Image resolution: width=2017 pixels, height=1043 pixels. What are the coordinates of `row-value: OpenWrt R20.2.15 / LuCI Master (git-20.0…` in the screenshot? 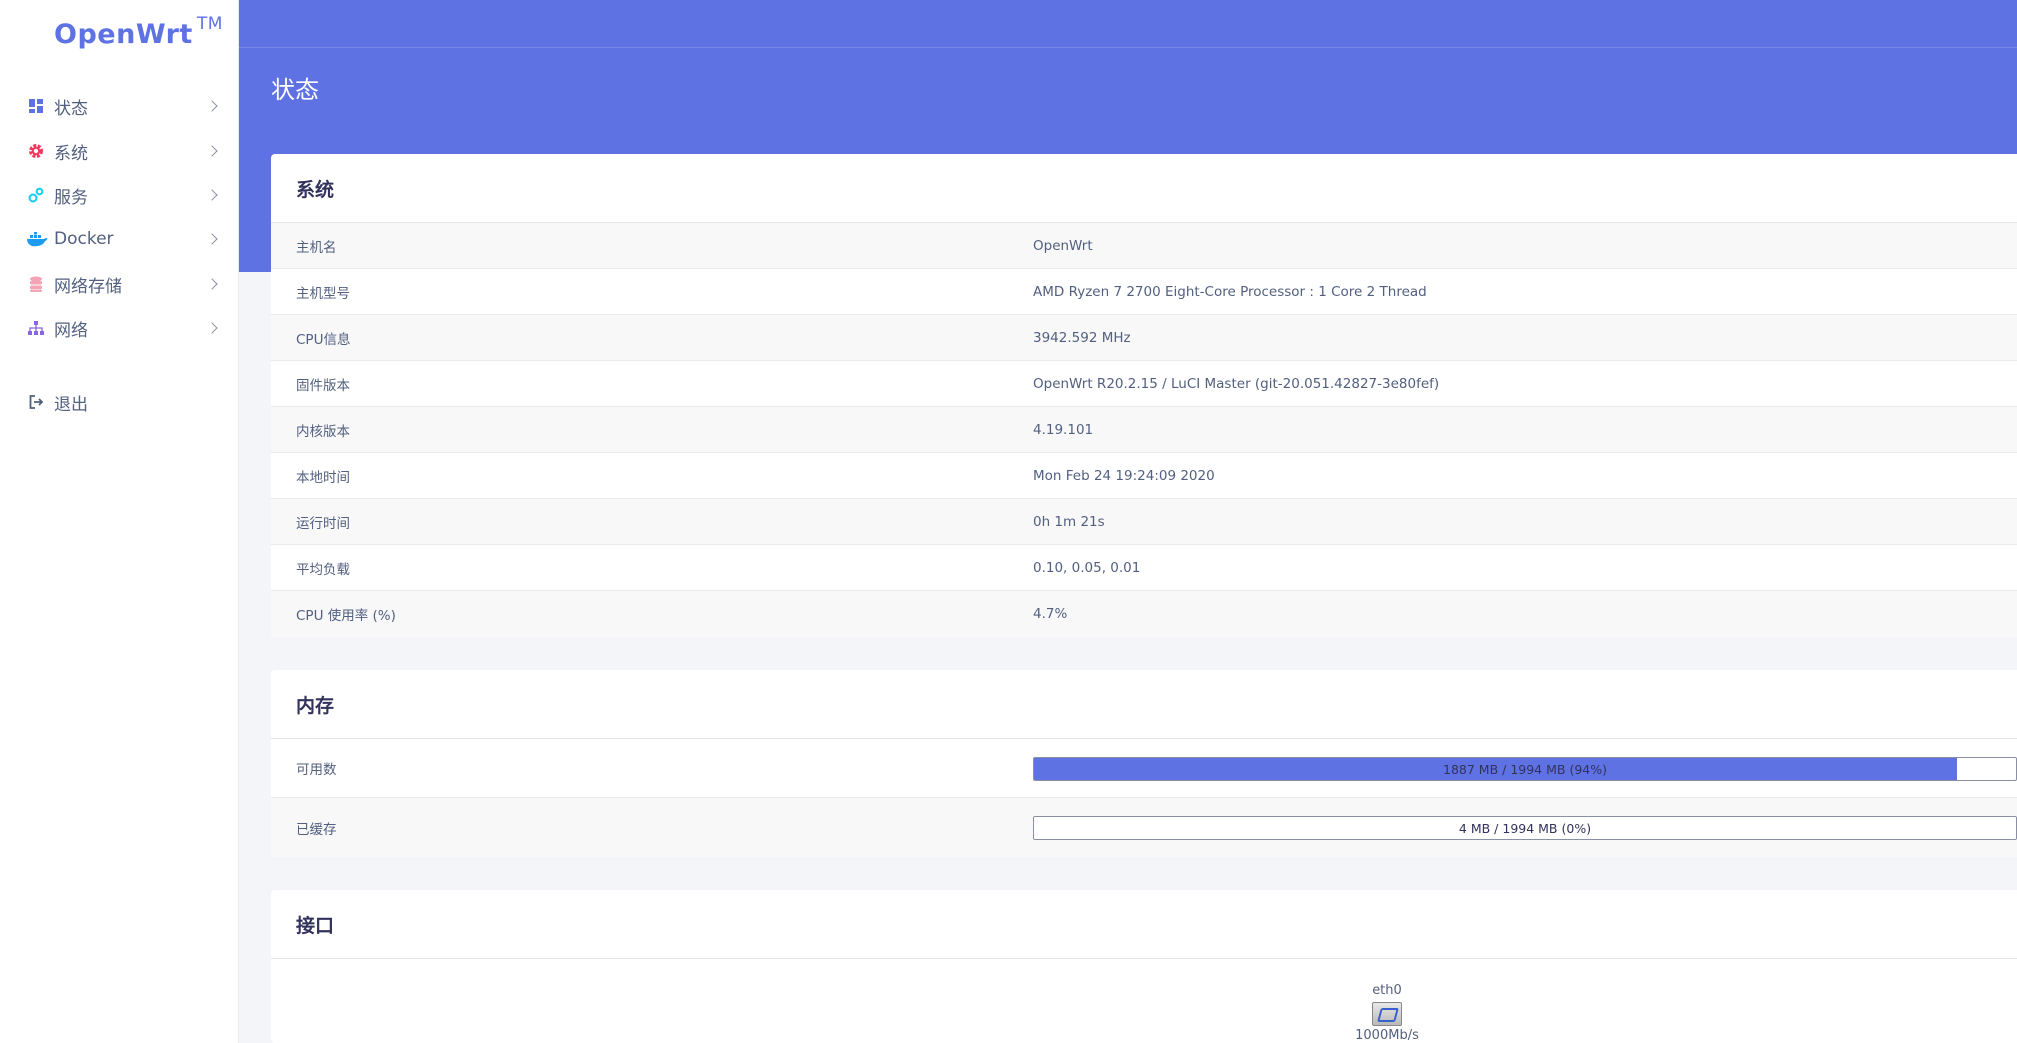 It's located at (1236, 383).